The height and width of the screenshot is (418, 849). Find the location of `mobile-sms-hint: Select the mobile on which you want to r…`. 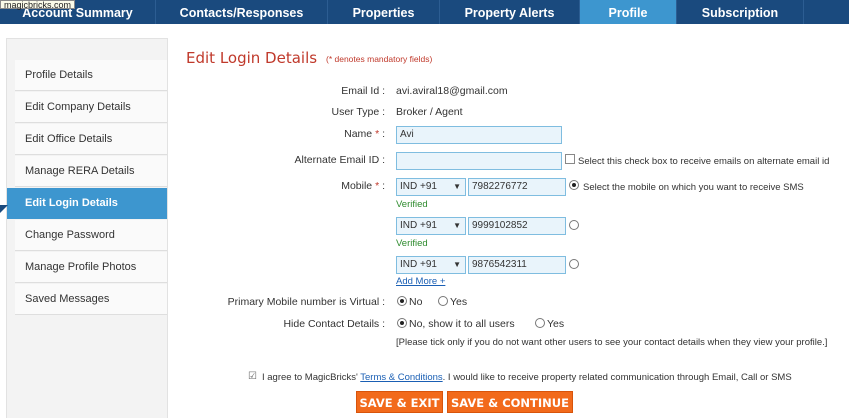

mobile-sms-hint: Select the mobile on which you want to r… is located at coordinates (693, 187).